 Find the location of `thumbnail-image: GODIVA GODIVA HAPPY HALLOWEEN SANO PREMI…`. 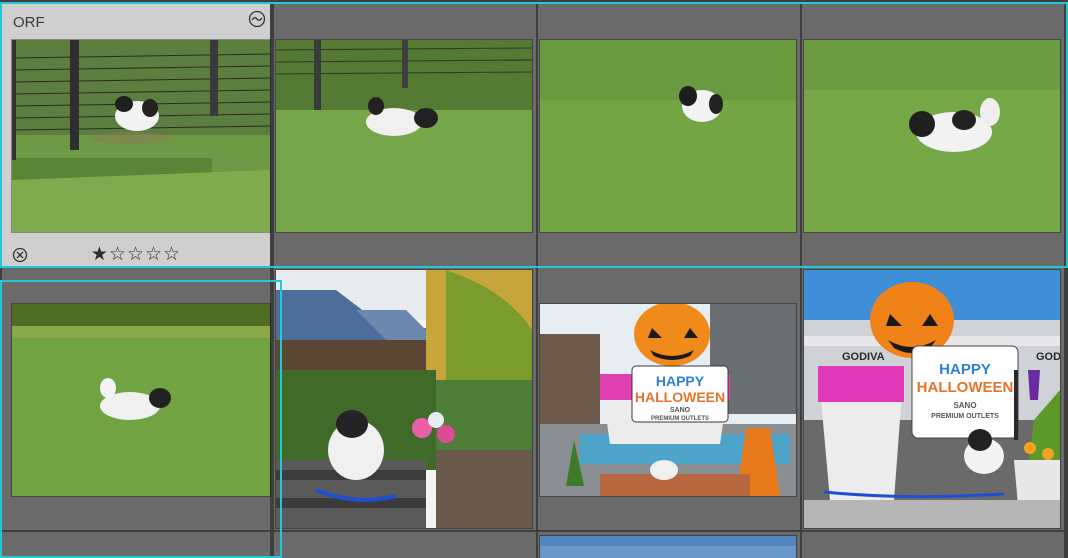

thumbnail-image: GODIVA GODIVA HAPPY HALLOWEEN SANO PREMI… is located at coordinates (932, 399).